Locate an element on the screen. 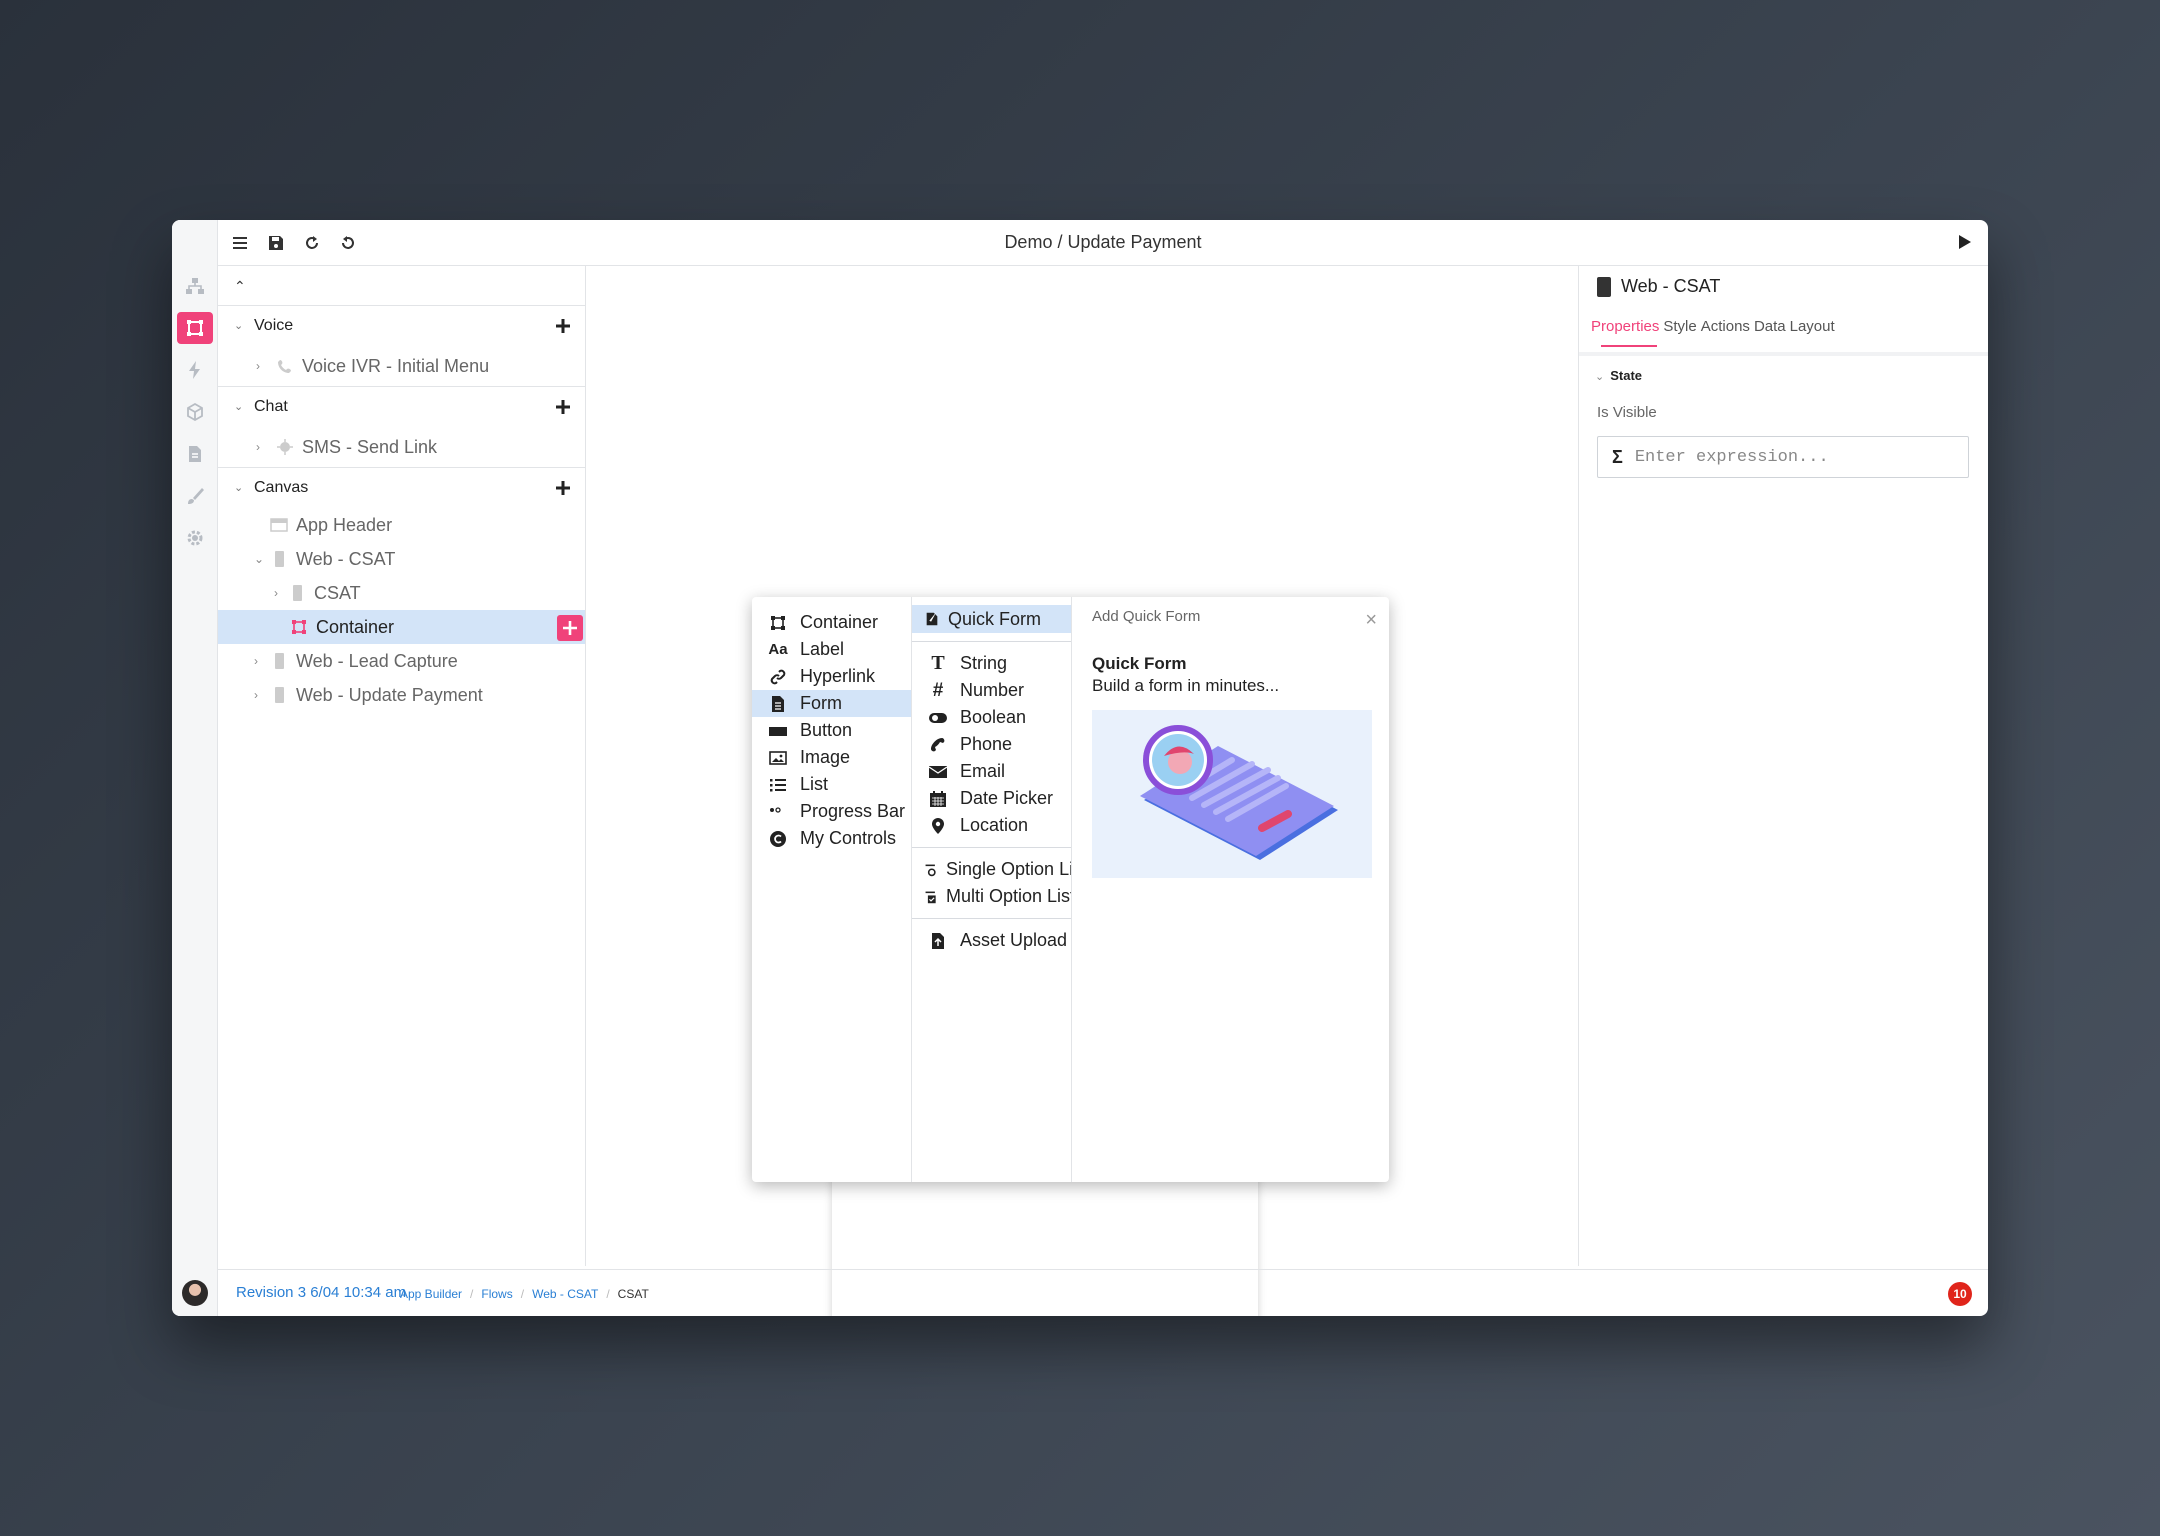 This screenshot has height=1536, width=2160. section-voice: ⌄ Voice › Voice IVR - Initial Menu is located at coordinates (401, 346).